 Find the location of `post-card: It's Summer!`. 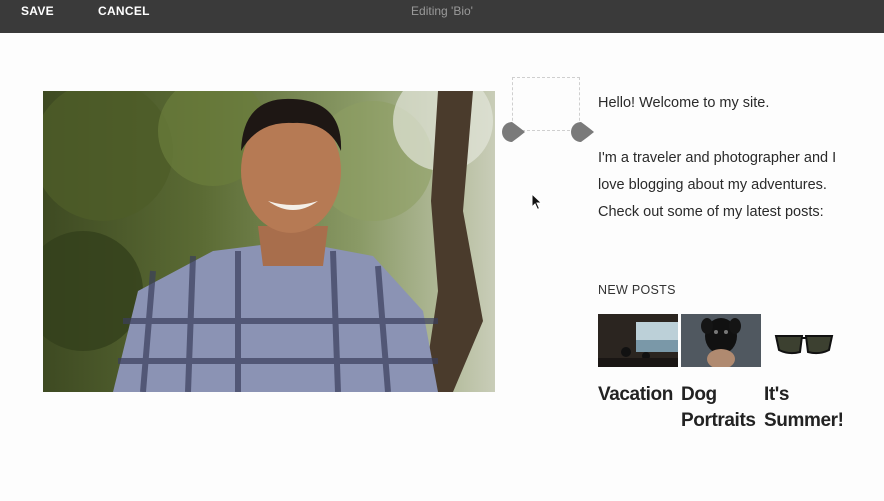

post-card: It's Summer! is located at coordinates (803, 374).